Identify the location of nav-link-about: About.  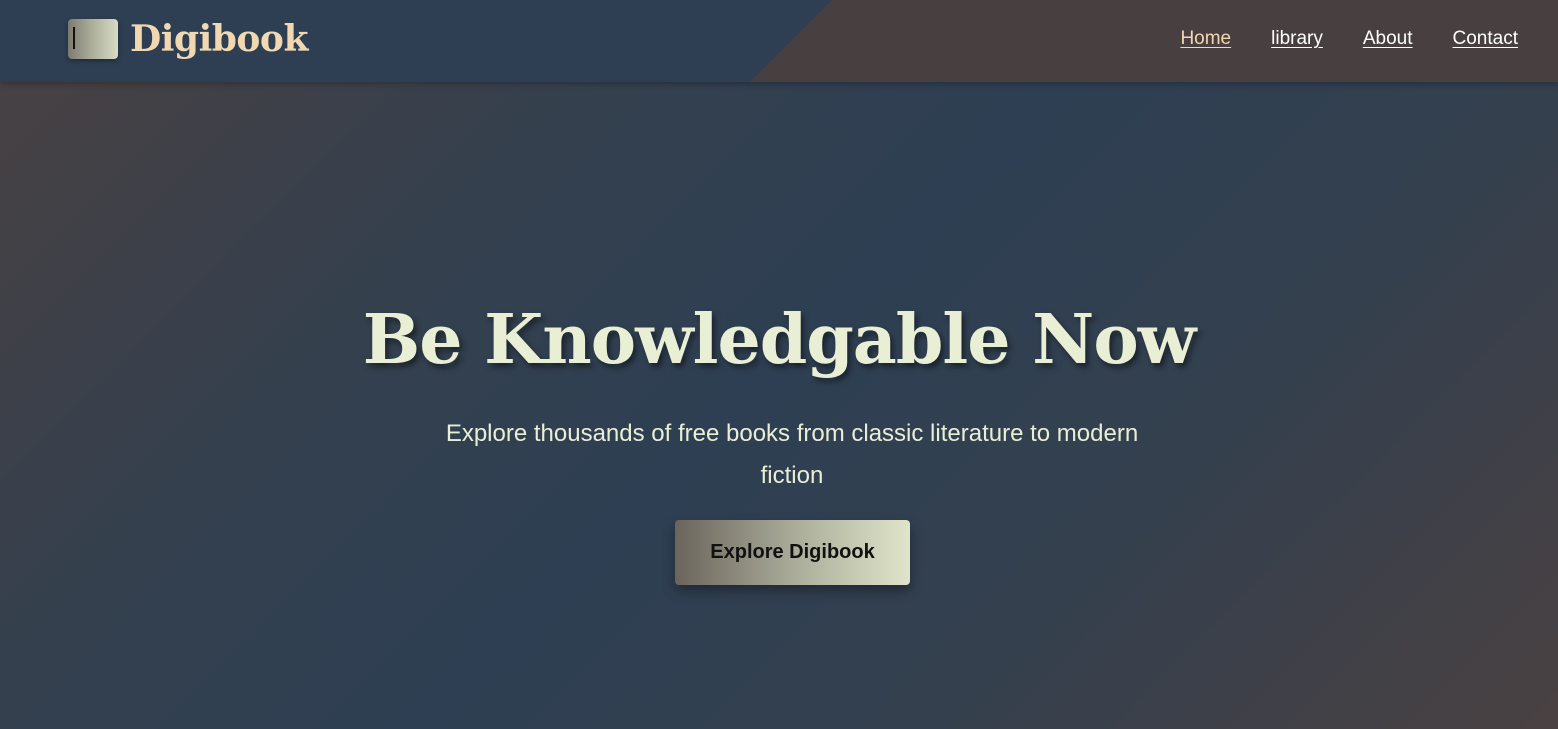
(1388, 39).